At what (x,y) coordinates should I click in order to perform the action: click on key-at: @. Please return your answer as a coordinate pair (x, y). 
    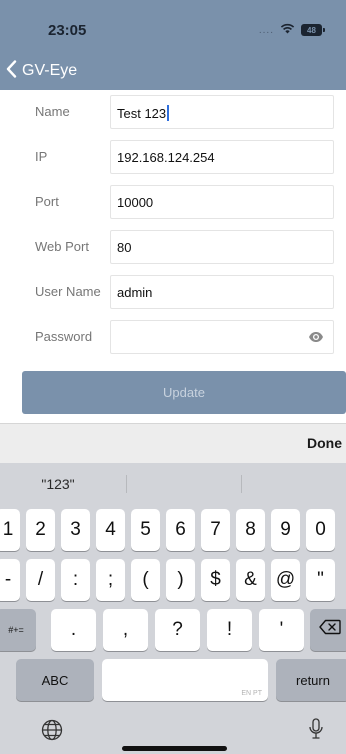
    Looking at the image, I should click on (285, 580).